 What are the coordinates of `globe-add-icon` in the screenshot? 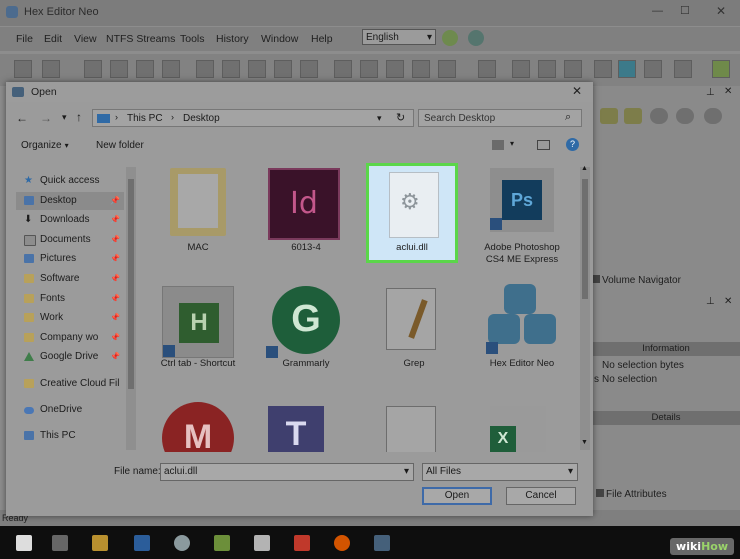 It's located at (450, 38).